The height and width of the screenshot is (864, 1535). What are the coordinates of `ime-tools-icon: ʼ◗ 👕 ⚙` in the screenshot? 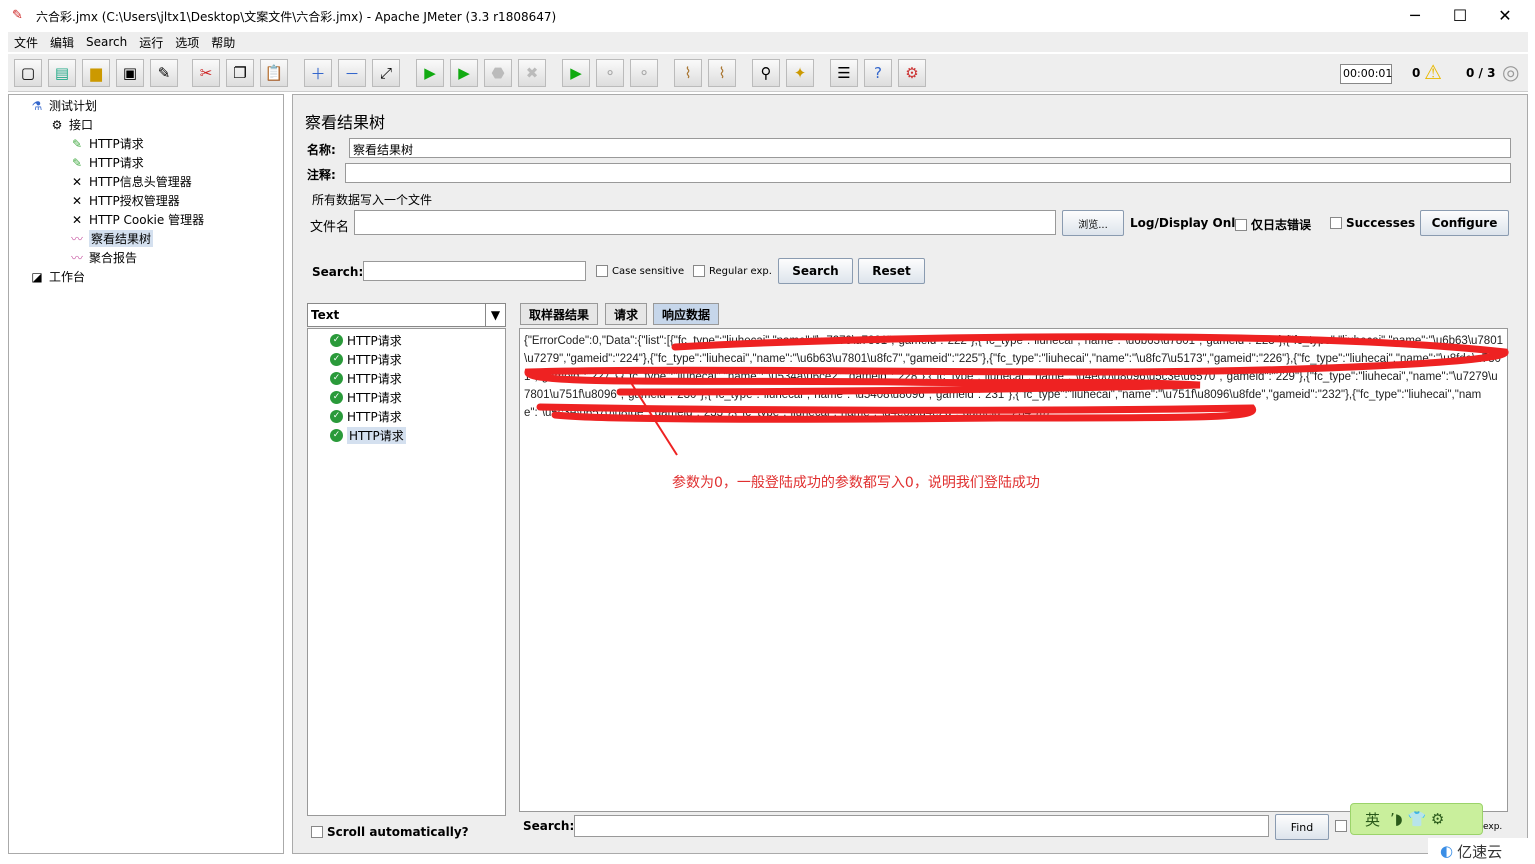 It's located at (1417, 819).